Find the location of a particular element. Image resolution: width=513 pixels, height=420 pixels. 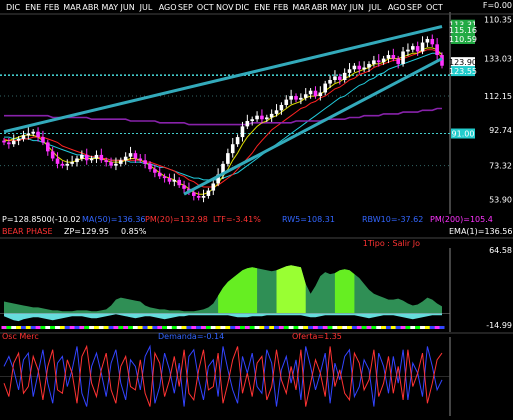

month-label: MAY is located at coordinates (339, 7).